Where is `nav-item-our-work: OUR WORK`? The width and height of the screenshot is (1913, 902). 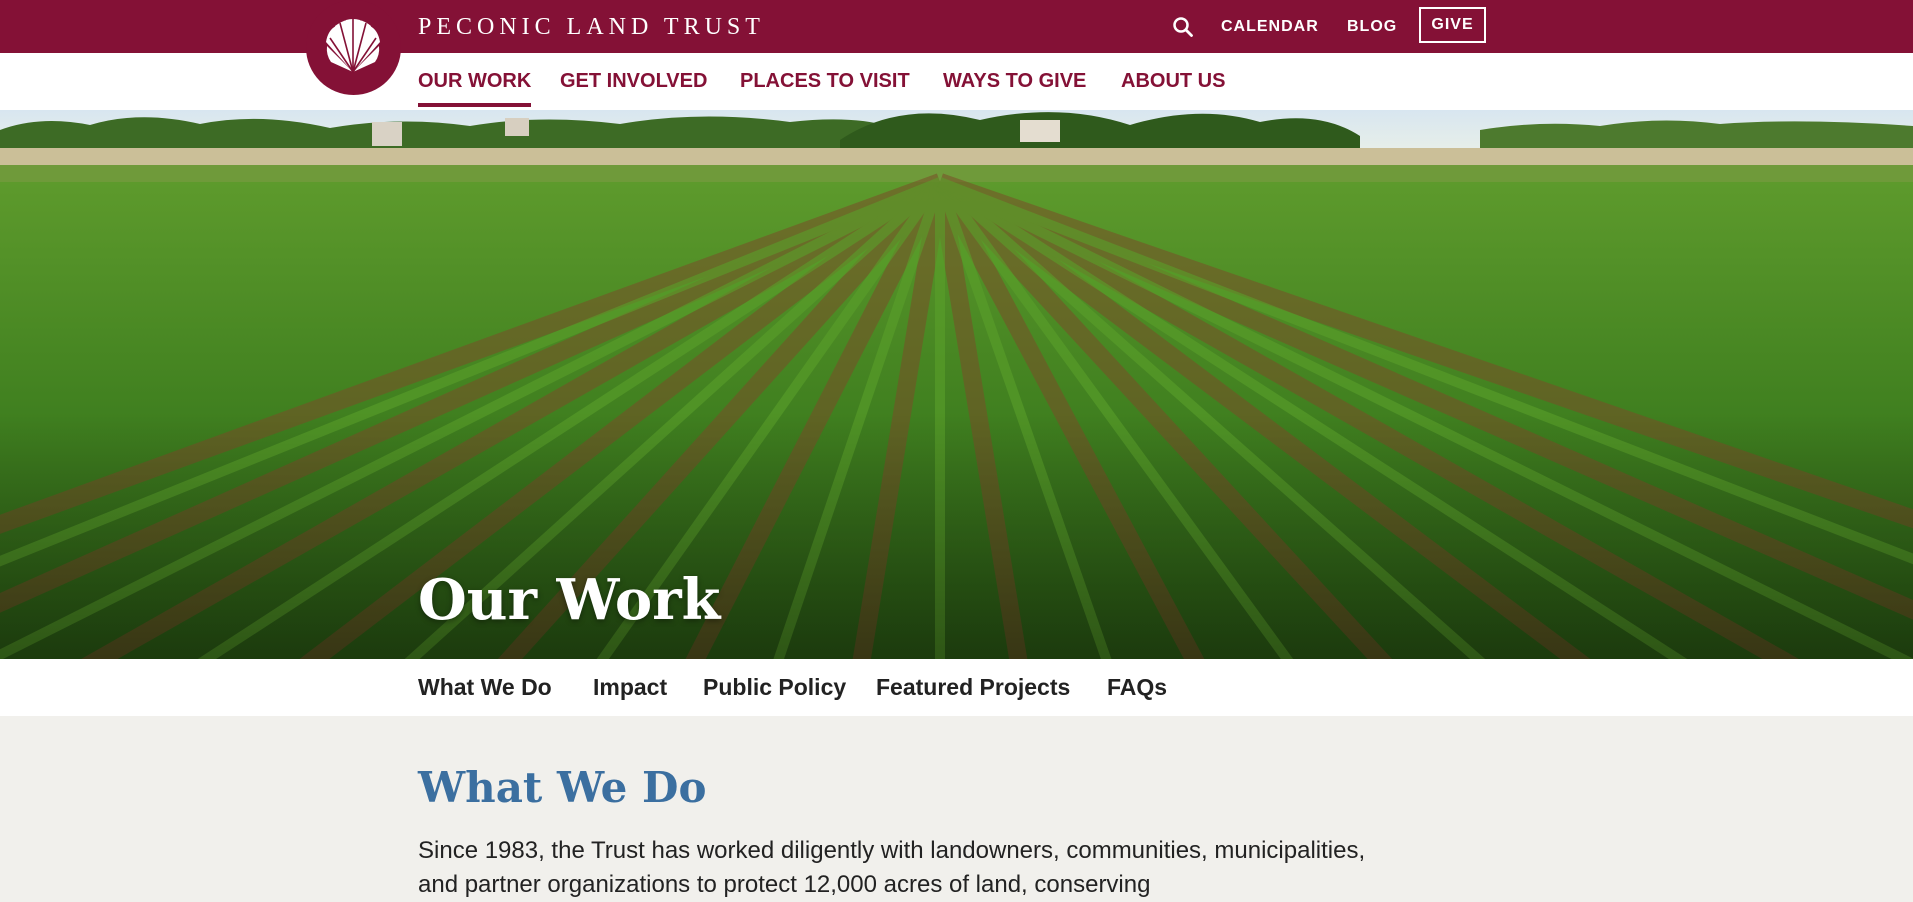
nav-item-our-work: OUR WORK is located at coordinates (475, 88).